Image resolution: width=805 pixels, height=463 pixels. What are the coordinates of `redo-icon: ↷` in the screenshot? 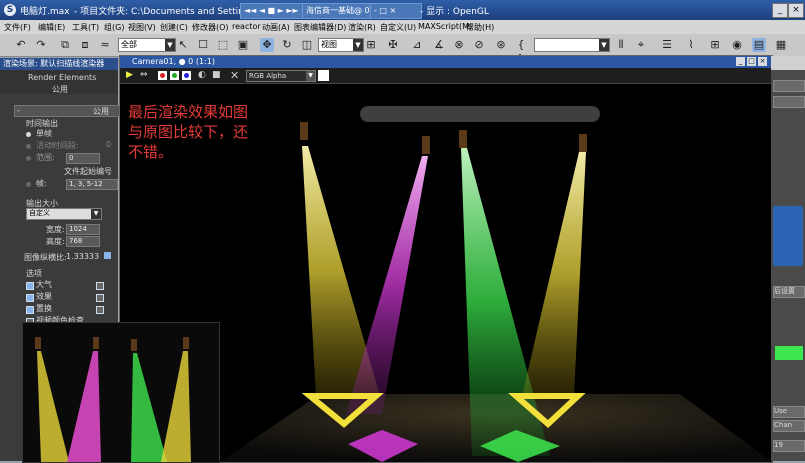 It's located at (41, 45).